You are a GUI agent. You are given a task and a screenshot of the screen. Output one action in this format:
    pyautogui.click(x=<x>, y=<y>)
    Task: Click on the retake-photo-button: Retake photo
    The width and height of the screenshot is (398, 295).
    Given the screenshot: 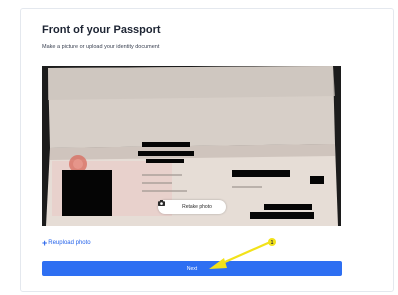 What is the action you would take?
    pyautogui.click(x=192, y=207)
    